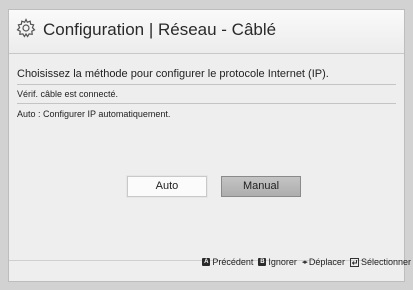 The width and height of the screenshot is (413, 290). What do you see at coordinates (261, 186) in the screenshot?
I see `manual-button: Manual` at bounding box center [261, 186].